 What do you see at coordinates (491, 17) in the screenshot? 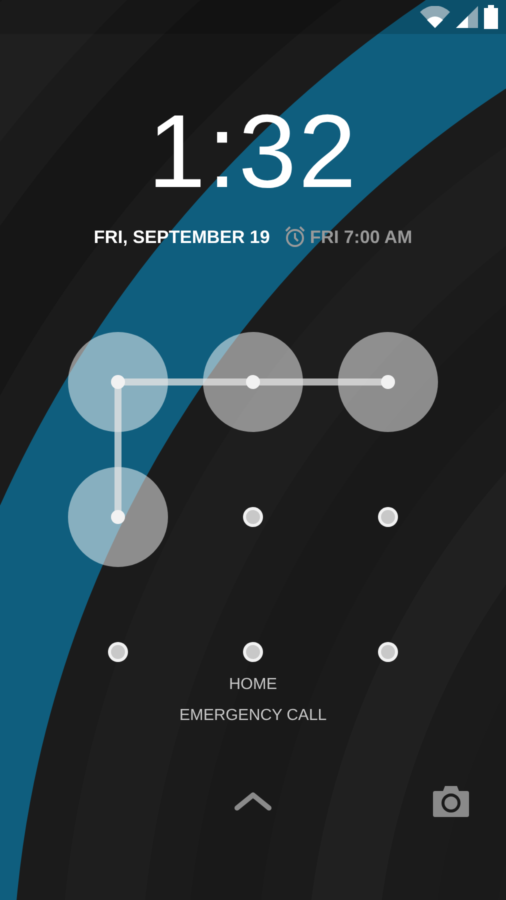
I see `battery-icon` at bounding box center [491, 17].